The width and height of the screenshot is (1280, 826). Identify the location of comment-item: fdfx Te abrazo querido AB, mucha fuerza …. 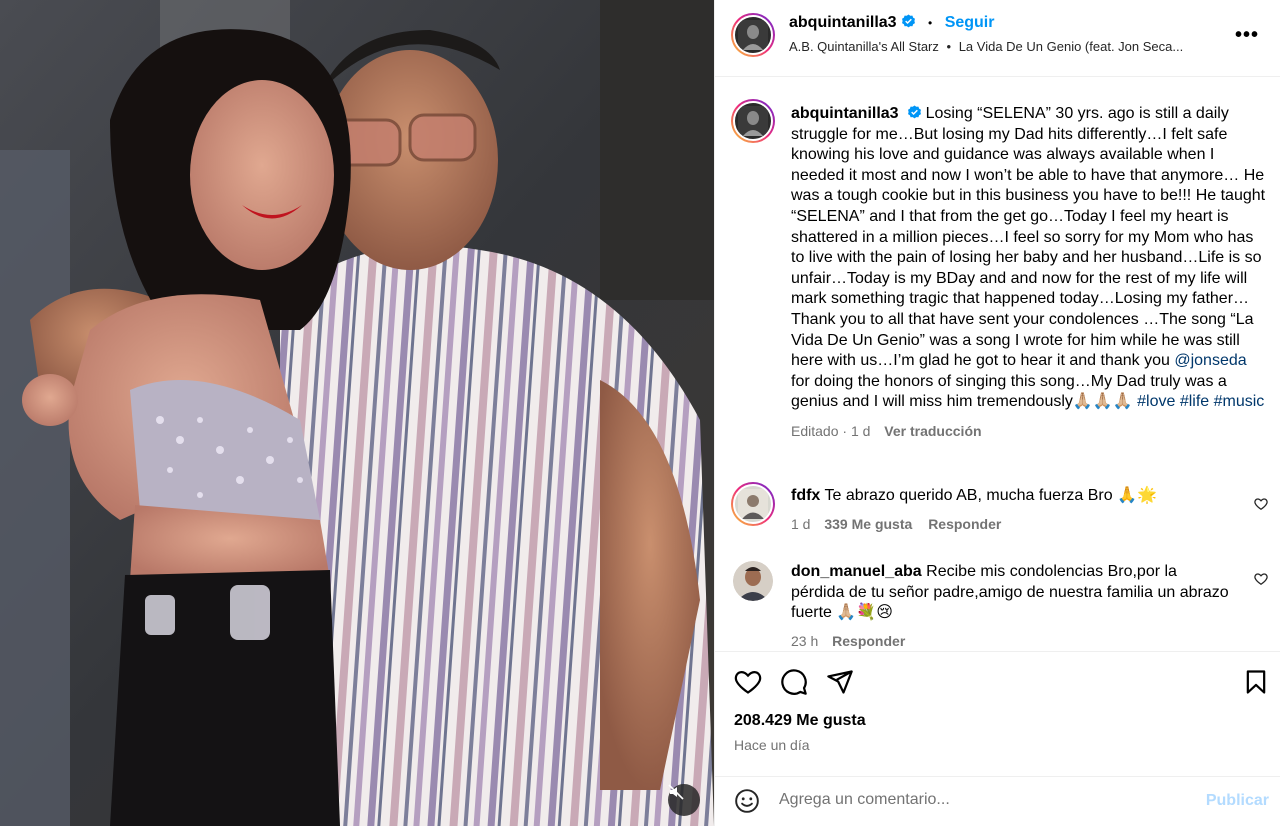
(1011, 509).